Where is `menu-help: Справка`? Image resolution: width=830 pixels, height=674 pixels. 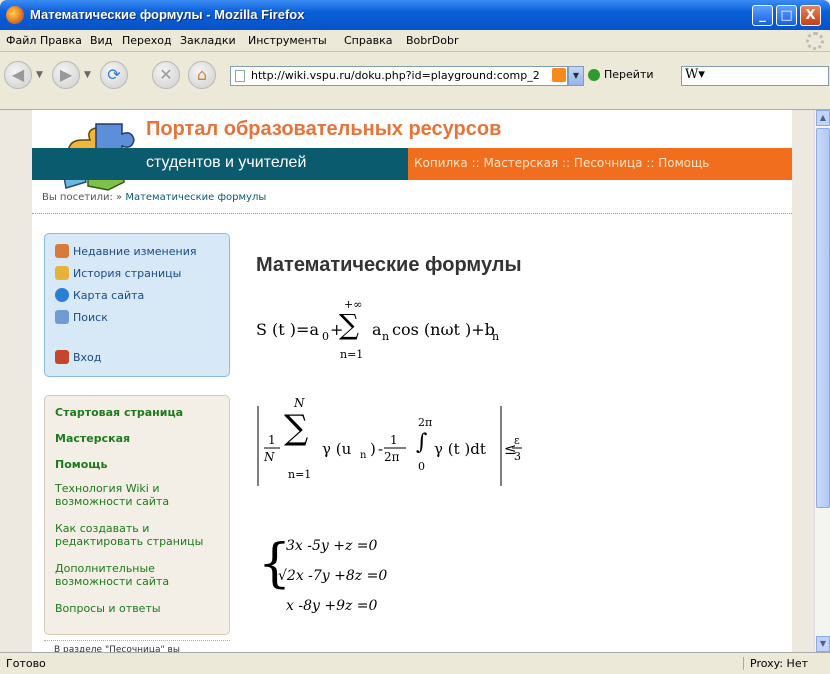
menu-help: Справка is located at coordinates (368, 40).